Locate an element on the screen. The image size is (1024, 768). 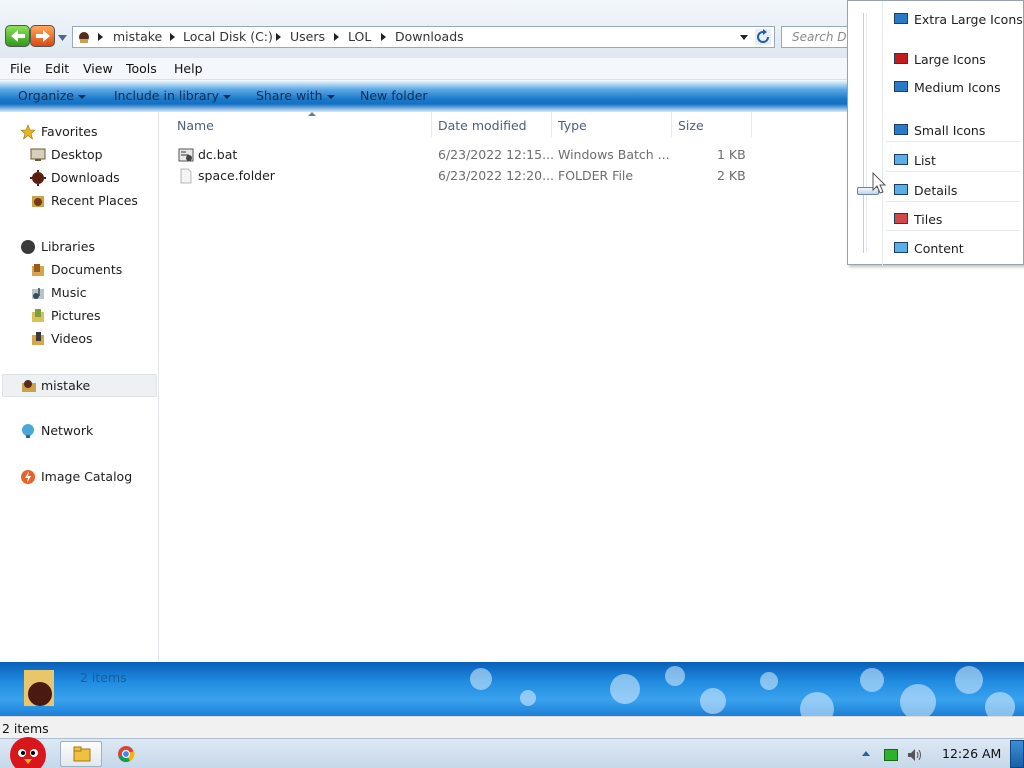
view-option-large-icons: Large Icons is located at coordinates (953, 59).